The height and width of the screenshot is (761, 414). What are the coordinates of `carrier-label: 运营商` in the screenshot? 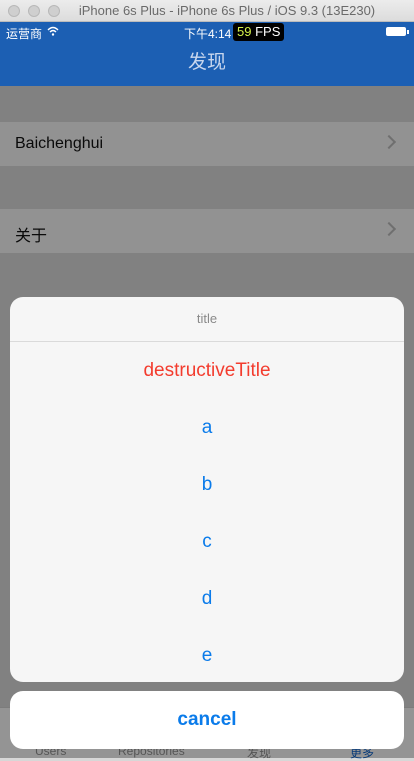 It's located at (24, 34).